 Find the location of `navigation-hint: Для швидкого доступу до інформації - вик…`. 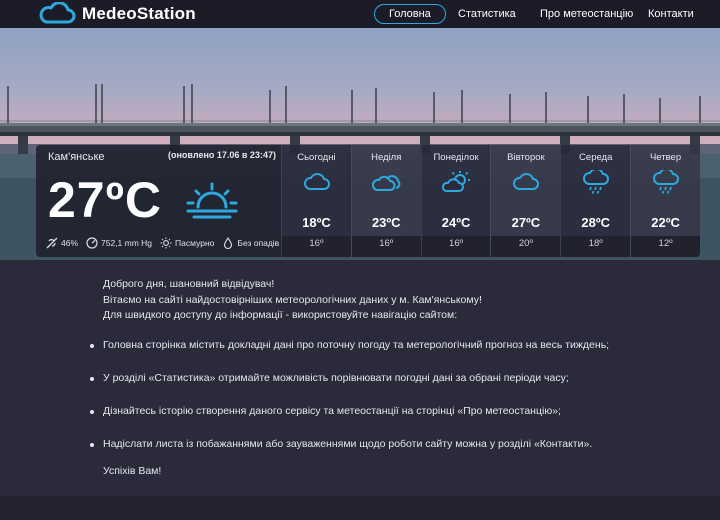

navigation-hint: Для швидкого доступу до інформації - вик… is located at coordinates (280, 315).